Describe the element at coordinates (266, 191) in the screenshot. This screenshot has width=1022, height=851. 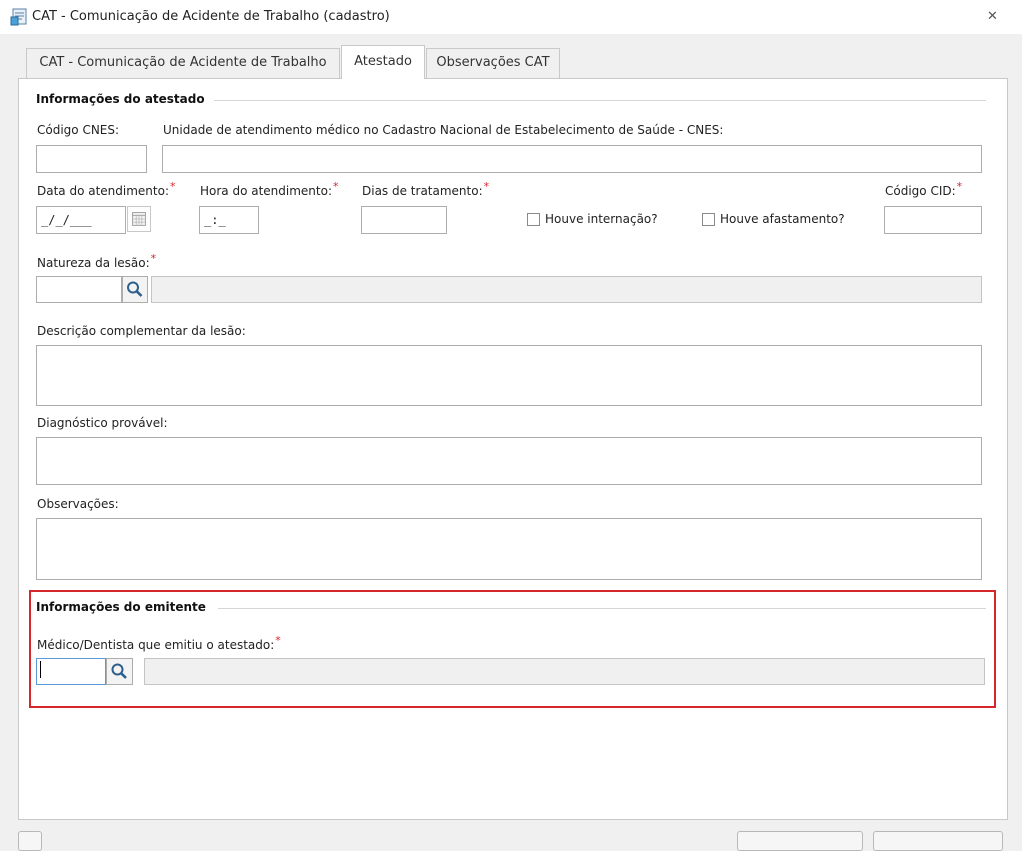
I see `hora-atendimento-label-text: Hora do atendimento:` at that location.